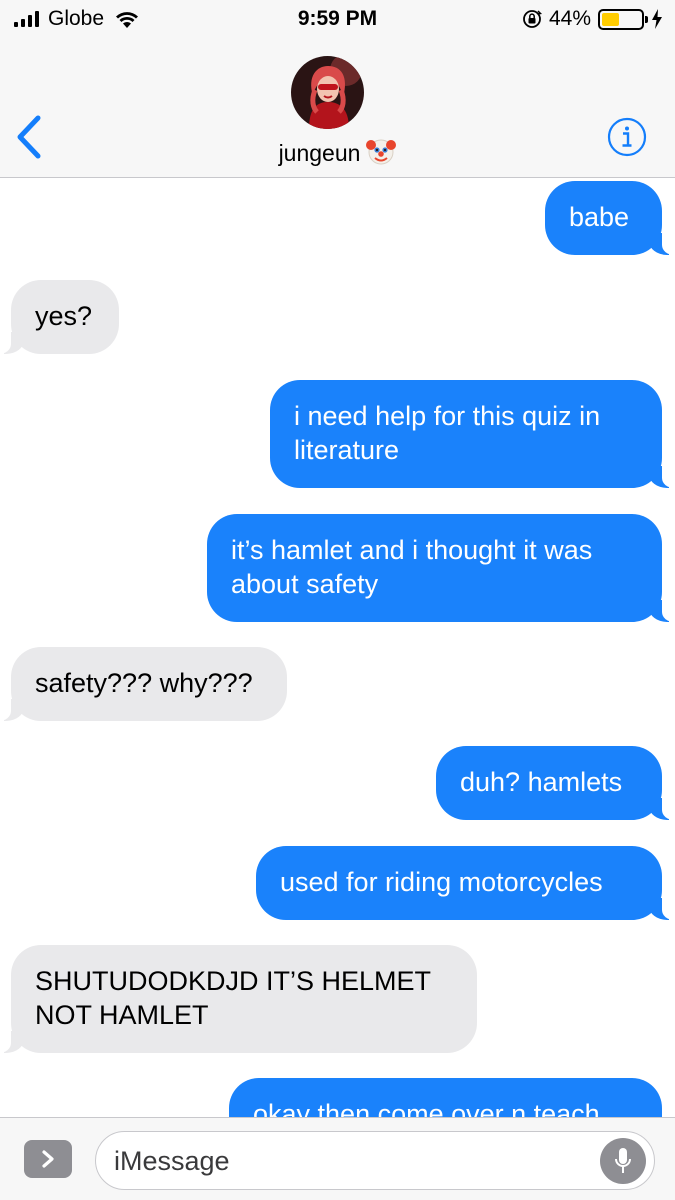 Image resolution: width=675 pixels, height=1200 pixels. I want to click on info-icon, so click(627, 137).